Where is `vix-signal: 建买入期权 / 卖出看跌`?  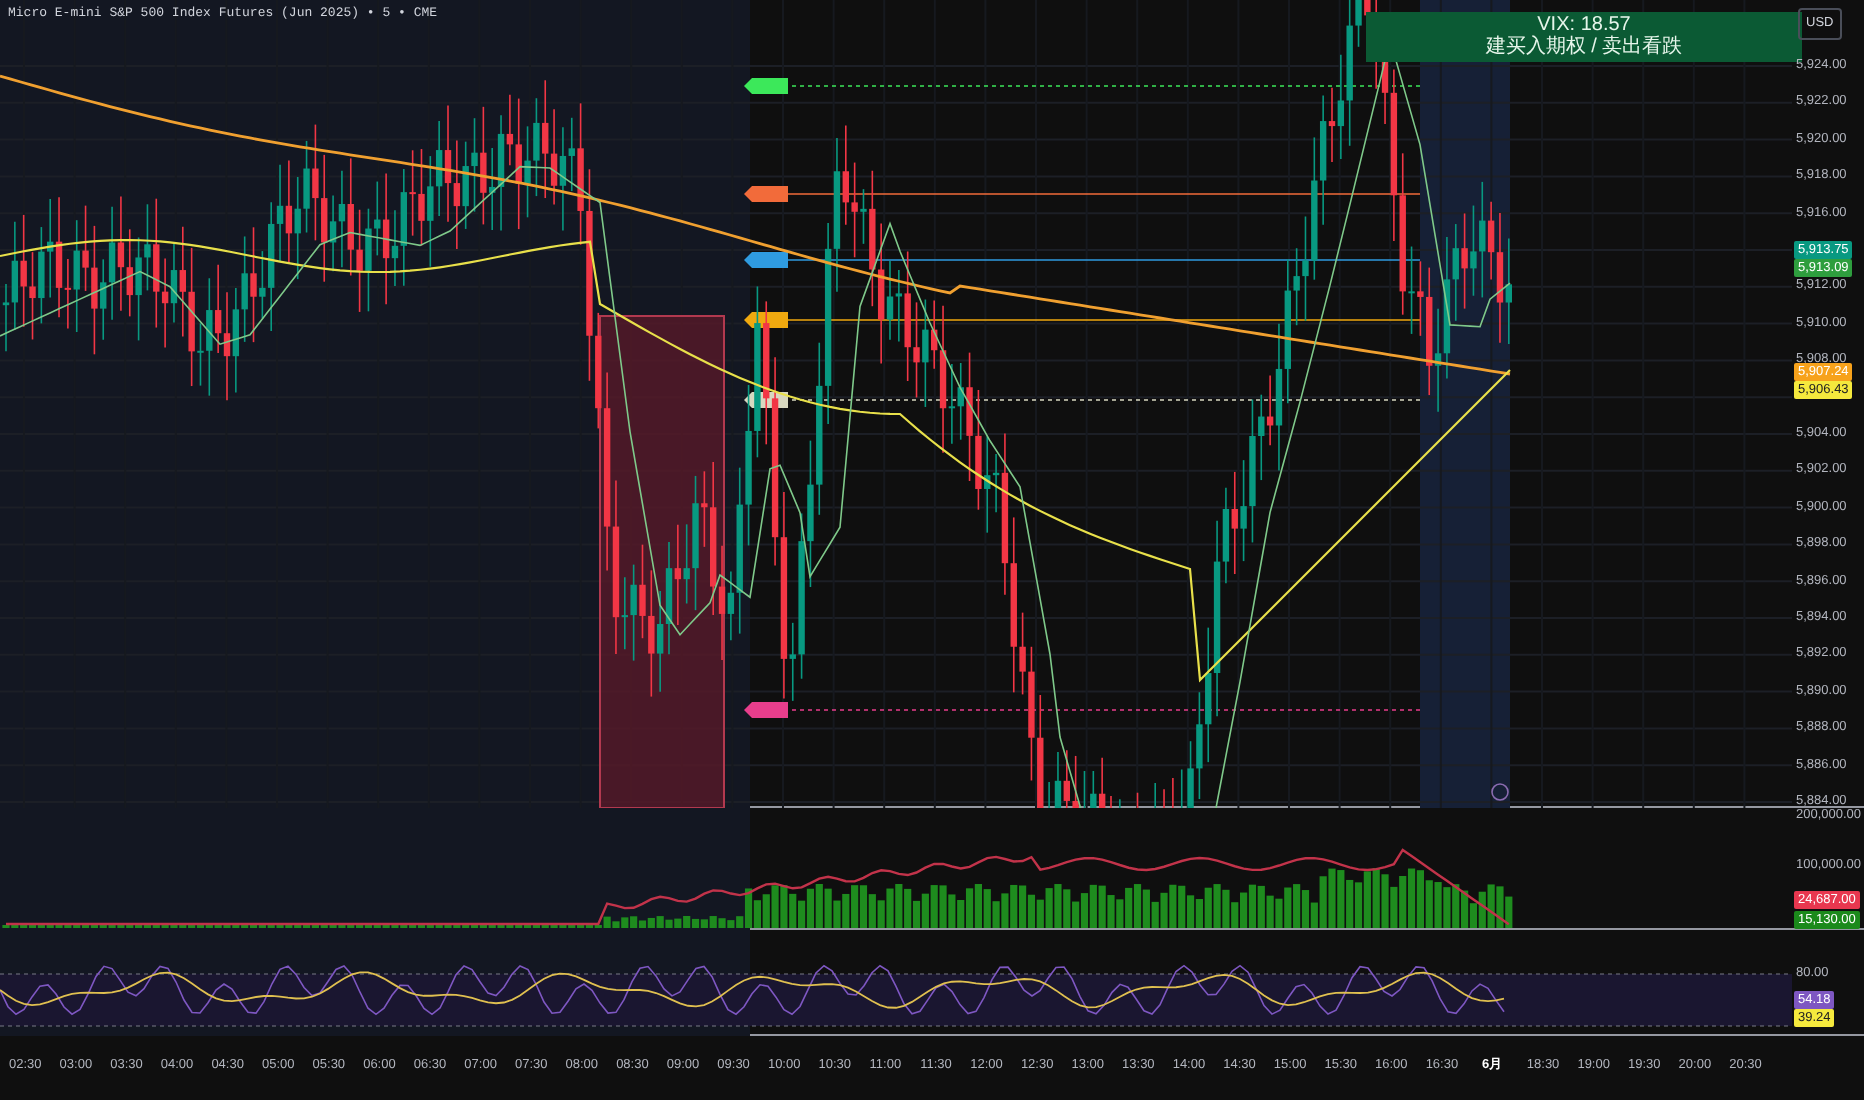
vix-signal: 建买入期权 / 卖出看跌 is located at coordinates (1584, 47).